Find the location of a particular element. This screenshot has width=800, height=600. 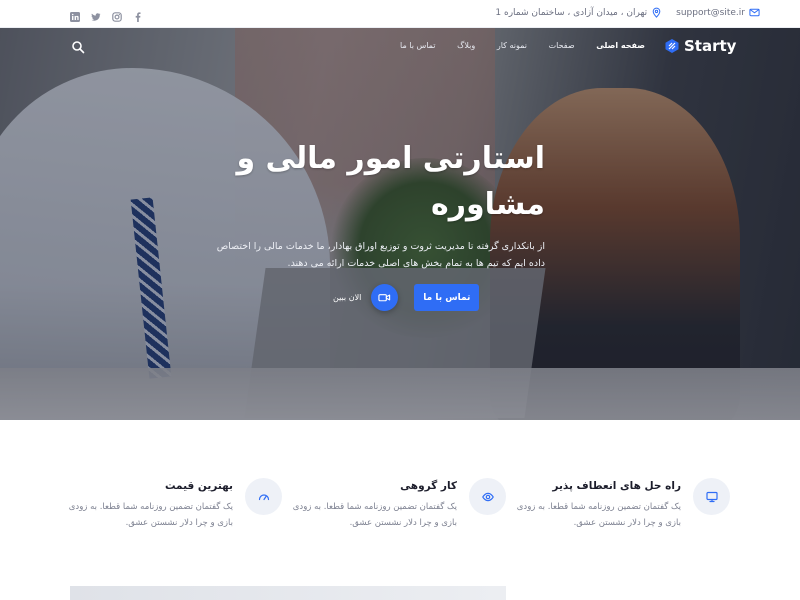

email-text: support@site.ir is located at coordinates (710, 12).